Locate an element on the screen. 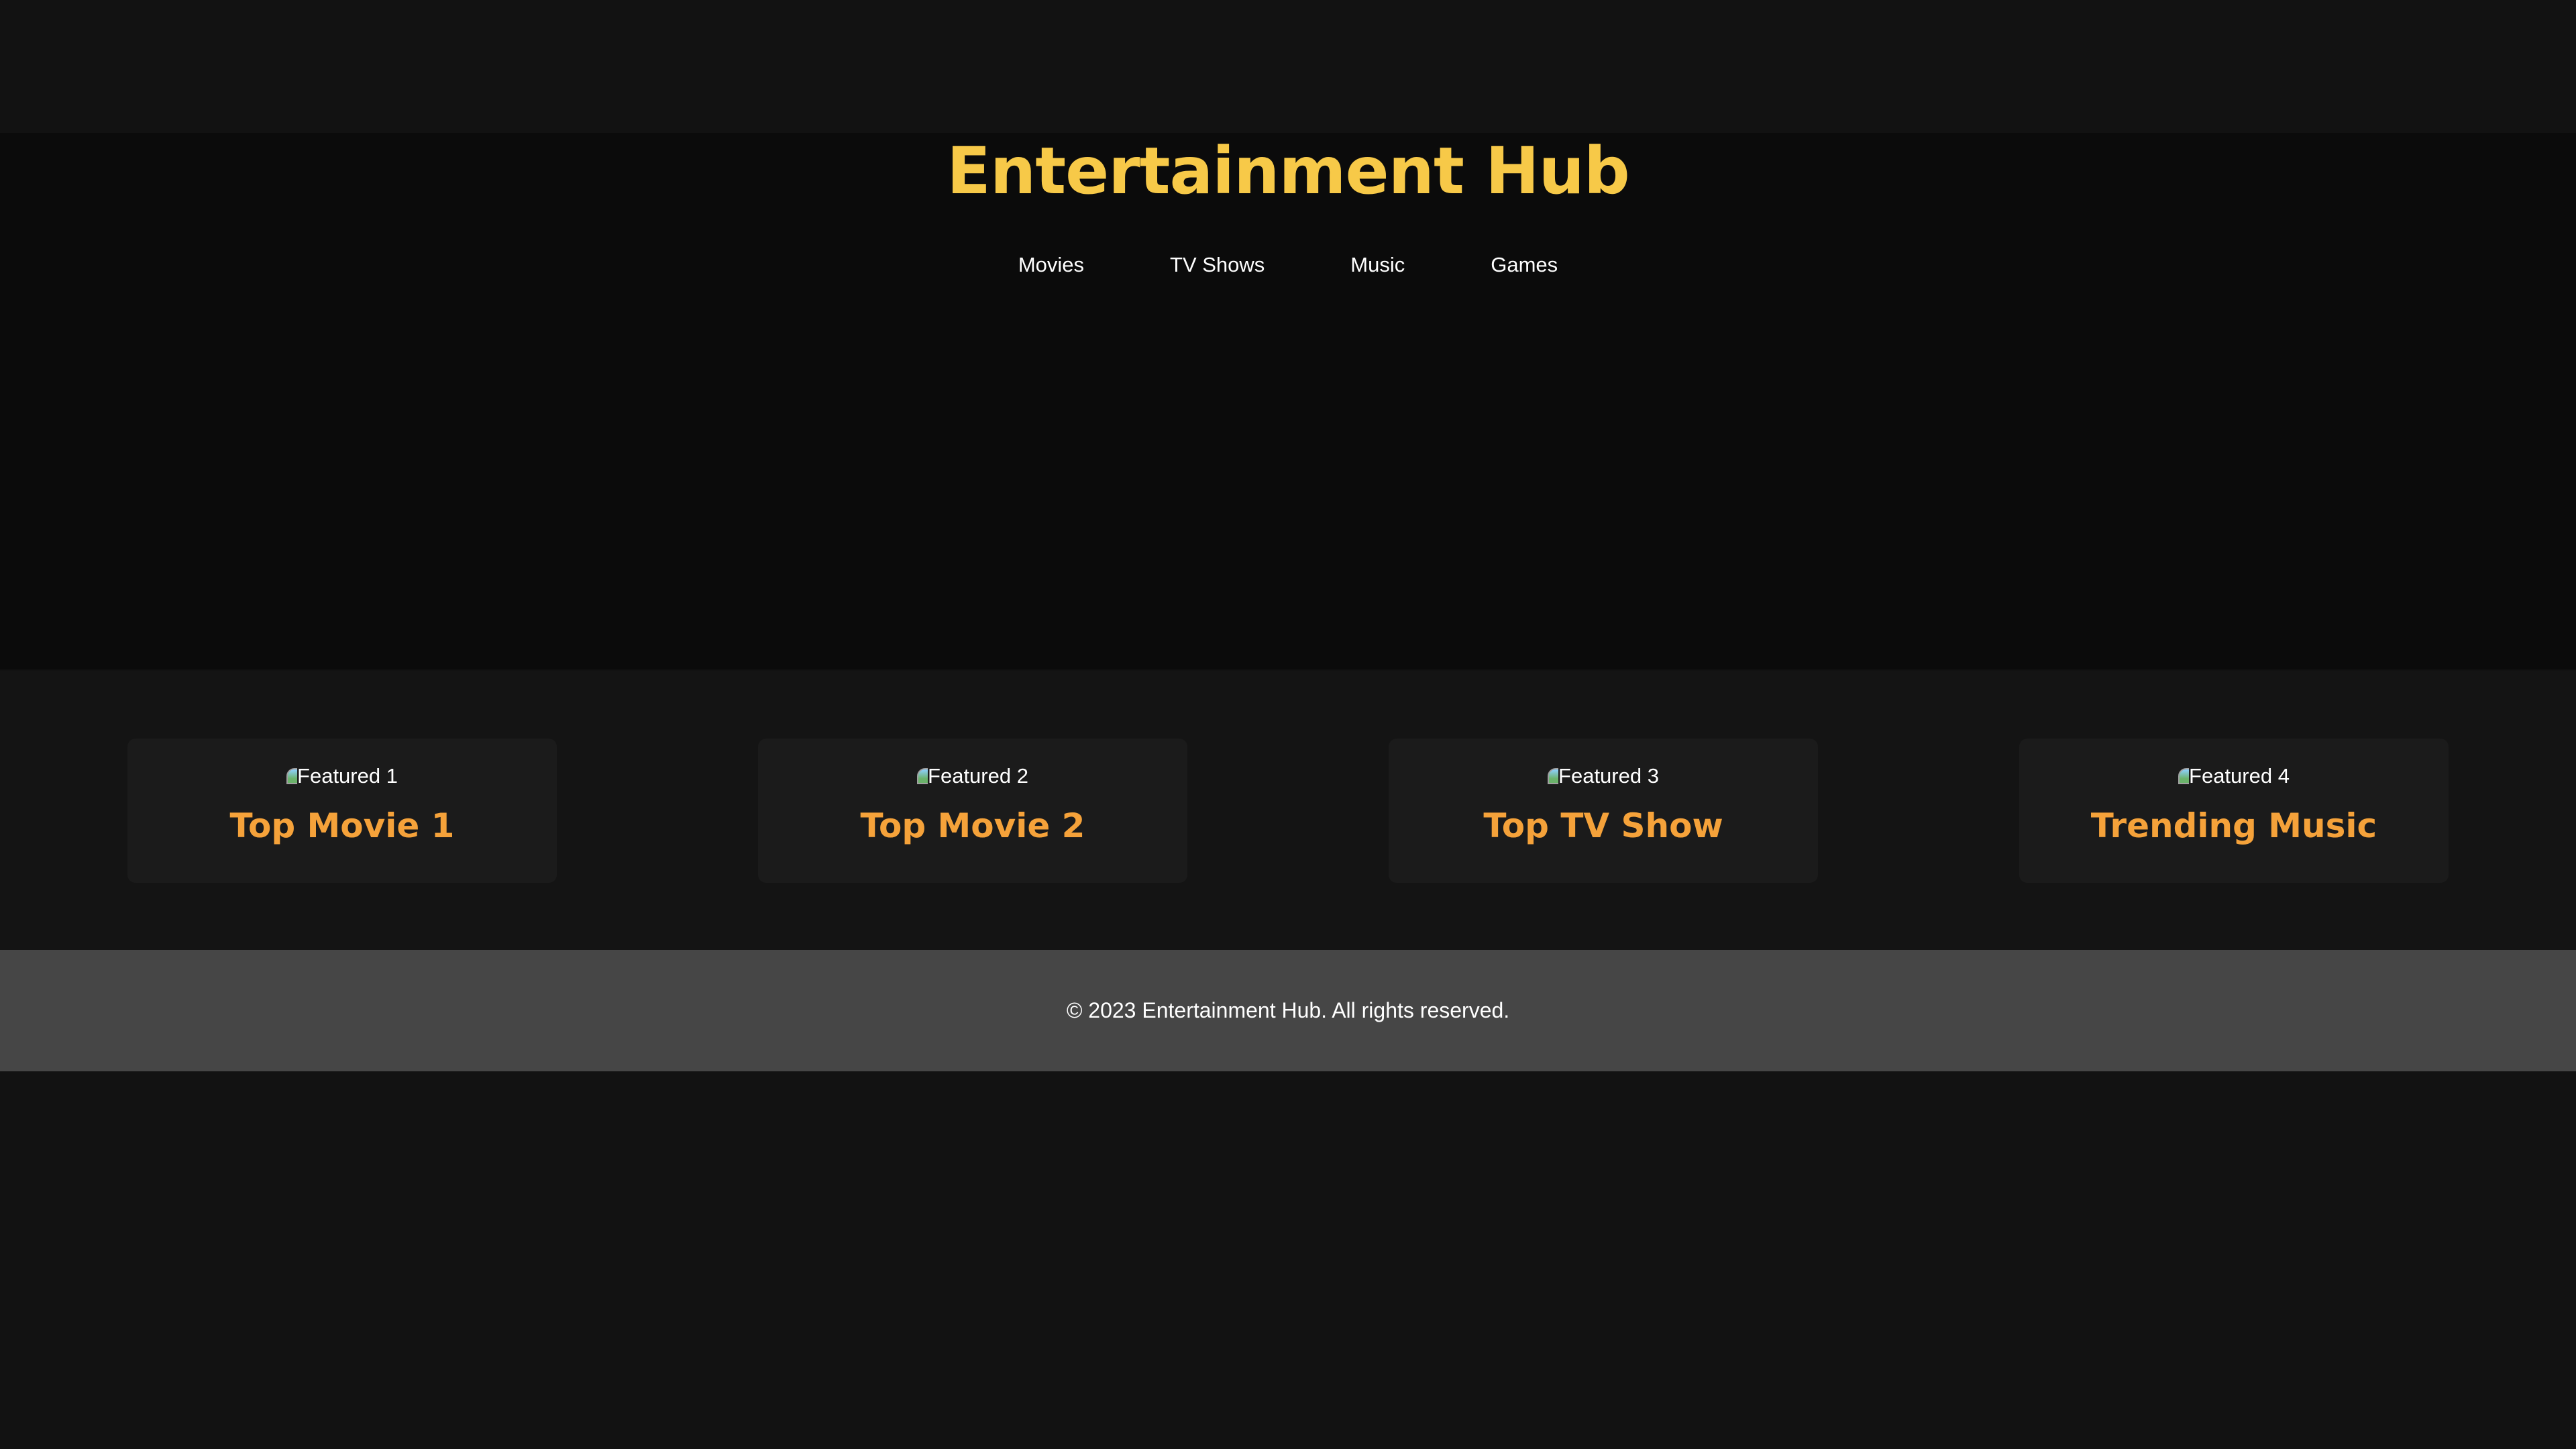  featured-card-2: Featured 2 Top Movie 2 is located at coordinates (972, 811).